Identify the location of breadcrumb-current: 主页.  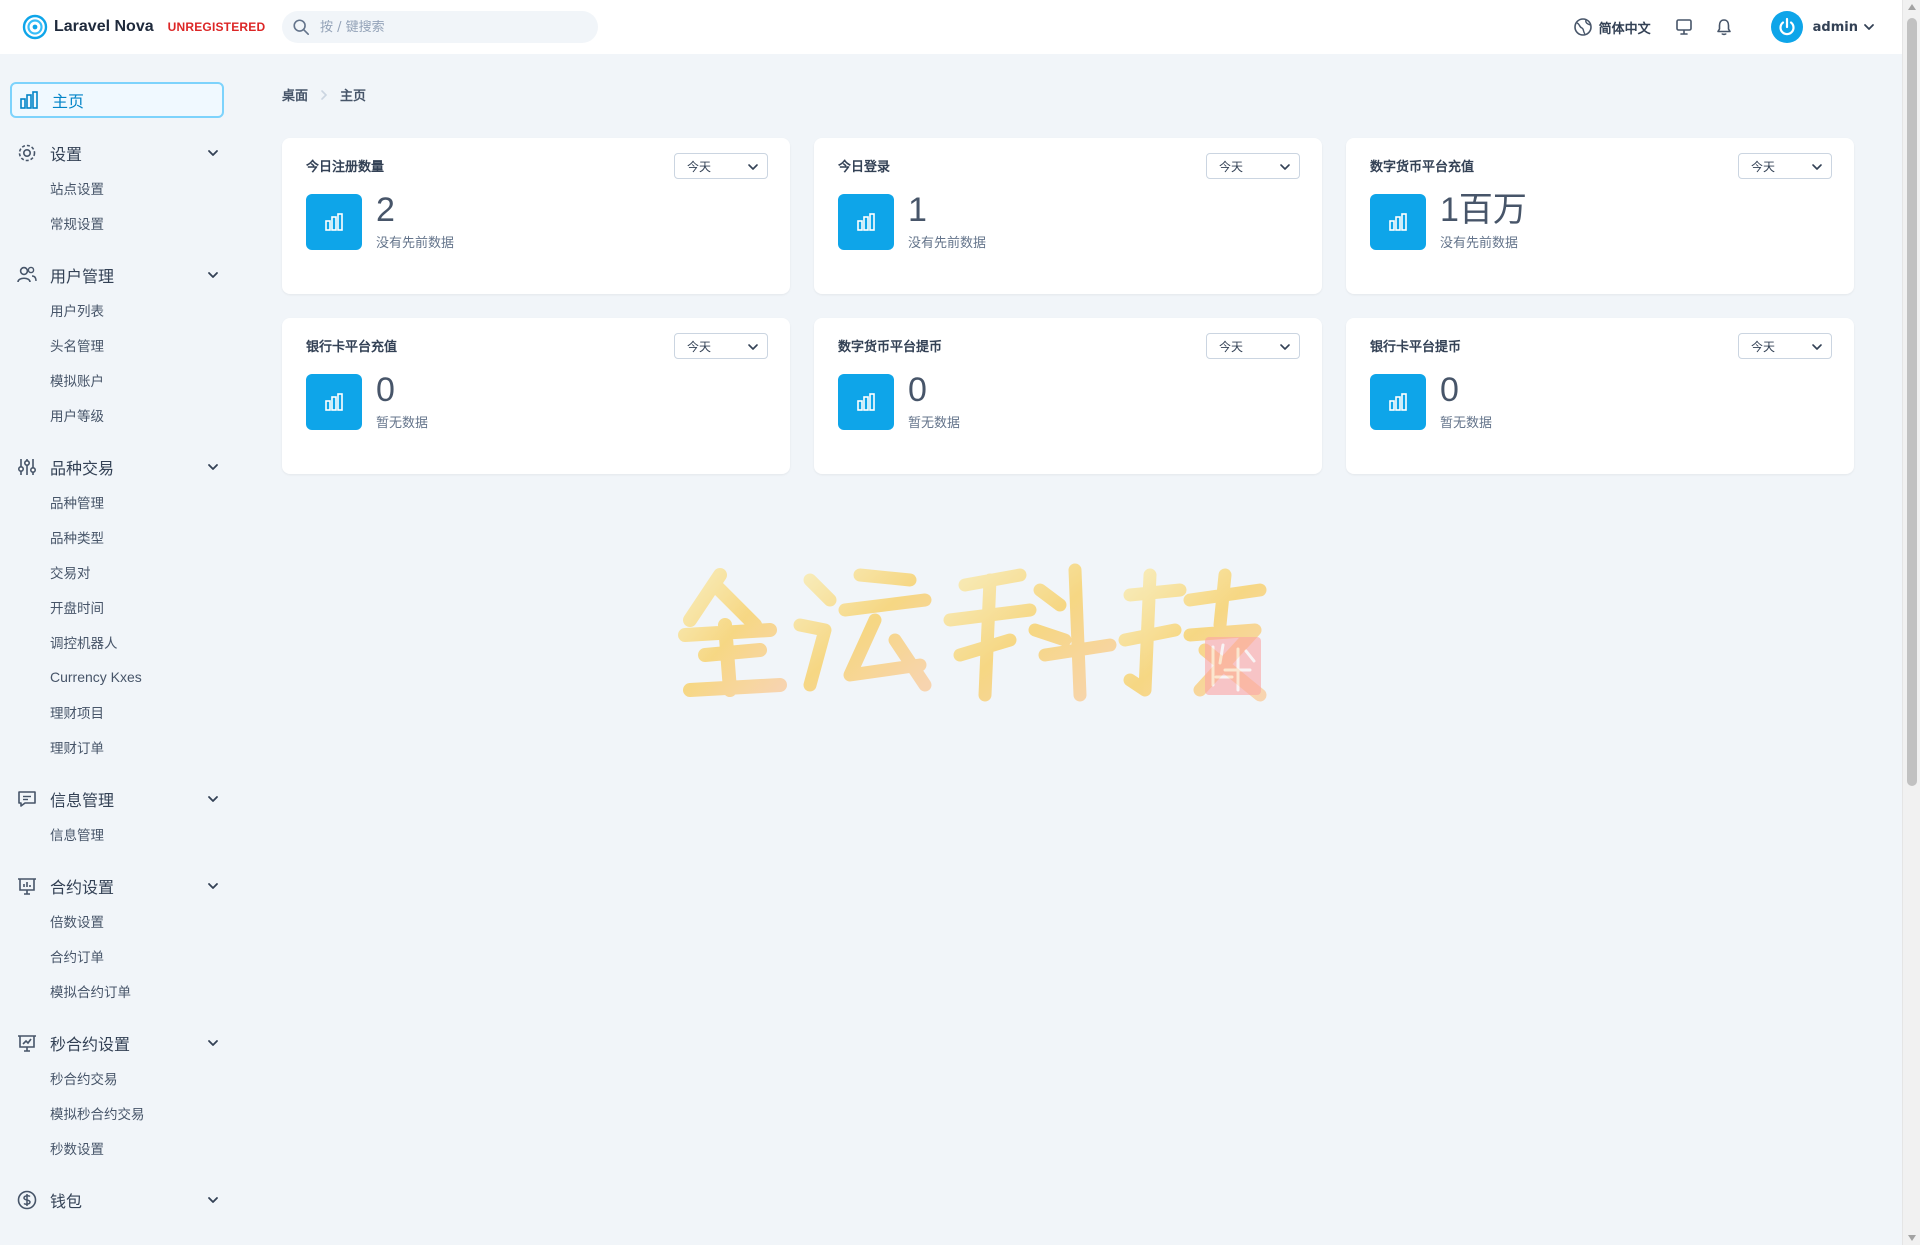
(353, 96).